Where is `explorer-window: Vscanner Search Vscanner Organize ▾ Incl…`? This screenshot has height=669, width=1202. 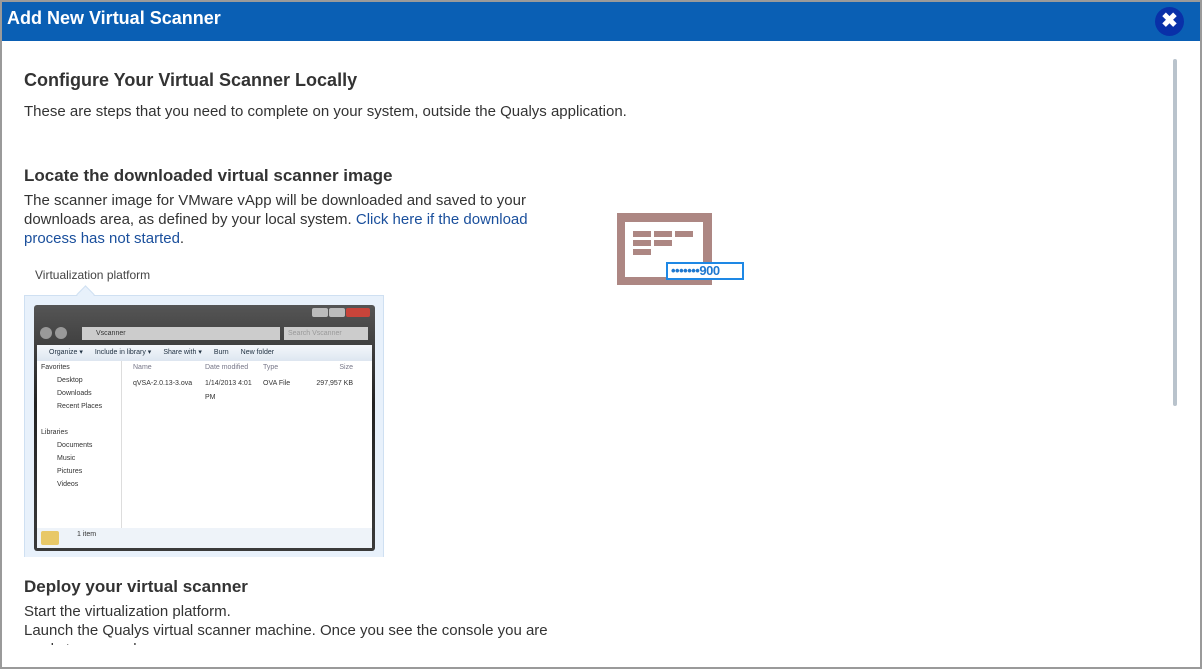 explorer-window: Vscanner Search Vscanner Organize ▾ Incl… is located at coordinates (204, 428).